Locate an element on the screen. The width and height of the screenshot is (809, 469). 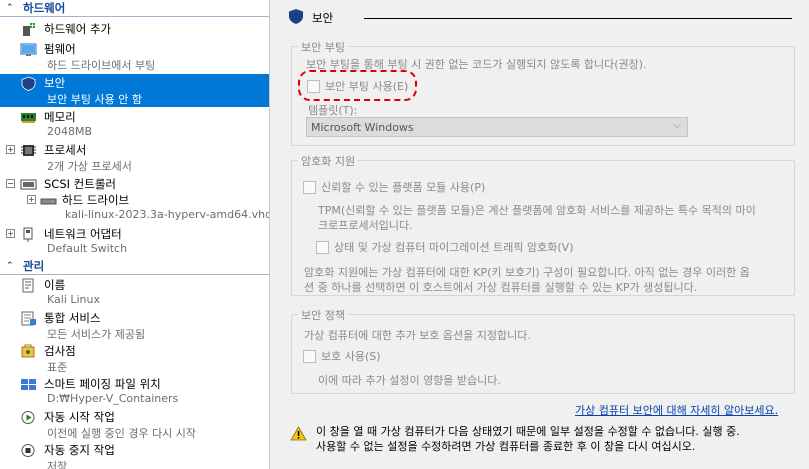
integration-services-icon is located at coordinates (28, 318).